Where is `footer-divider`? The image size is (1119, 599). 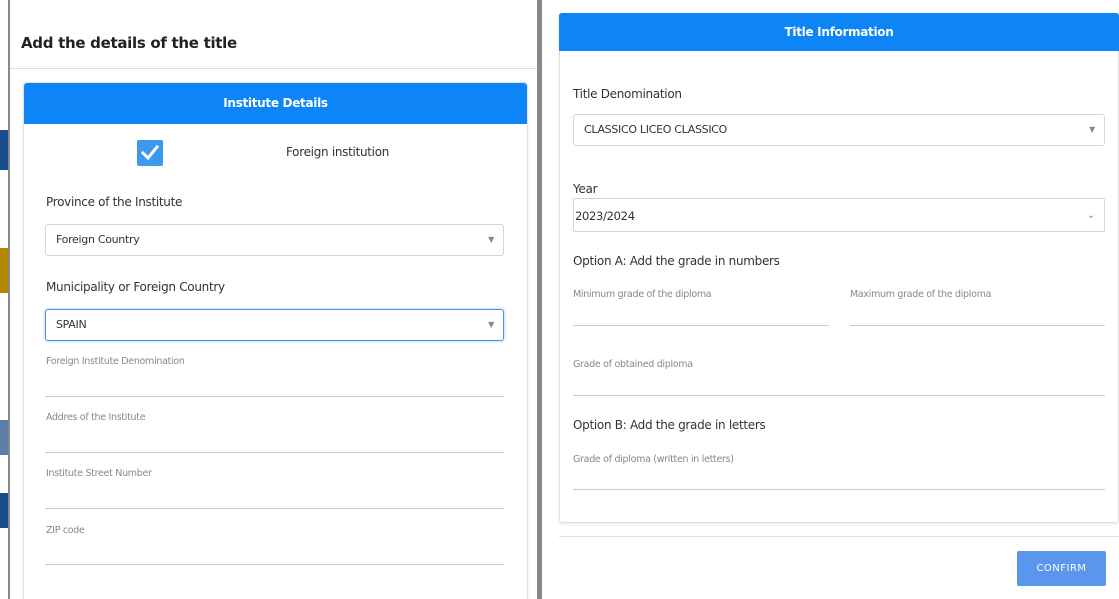
footer-divider is located at coordinates (839, 536).